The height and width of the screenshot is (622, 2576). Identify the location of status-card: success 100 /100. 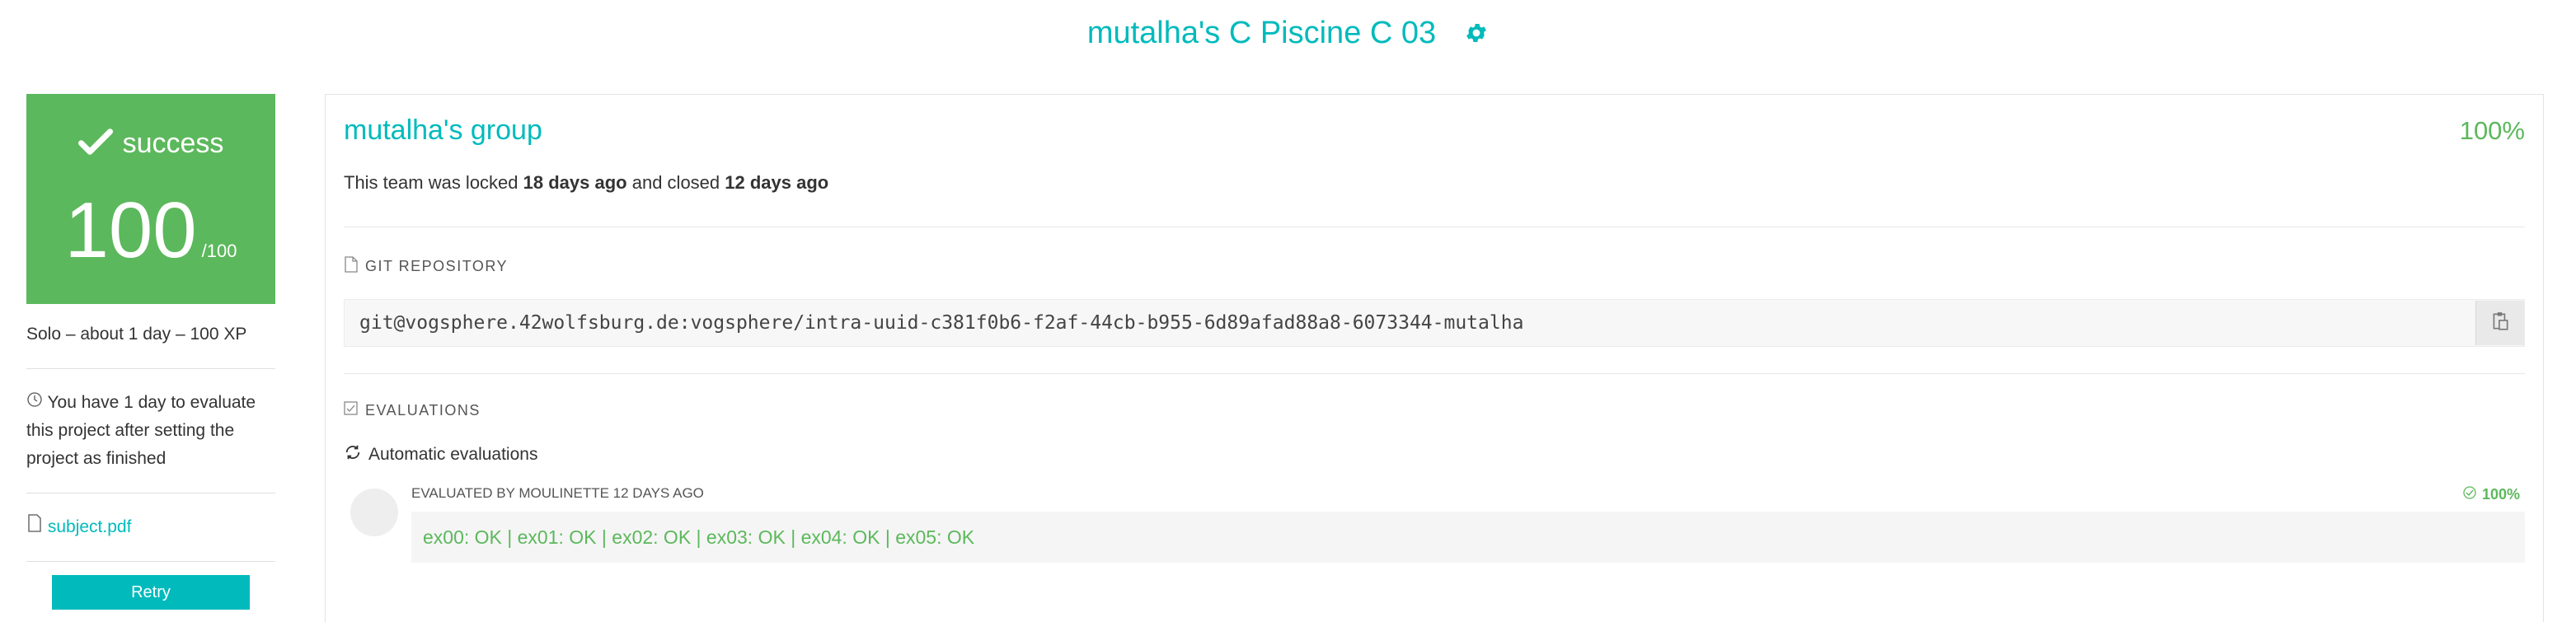
(150, 199).